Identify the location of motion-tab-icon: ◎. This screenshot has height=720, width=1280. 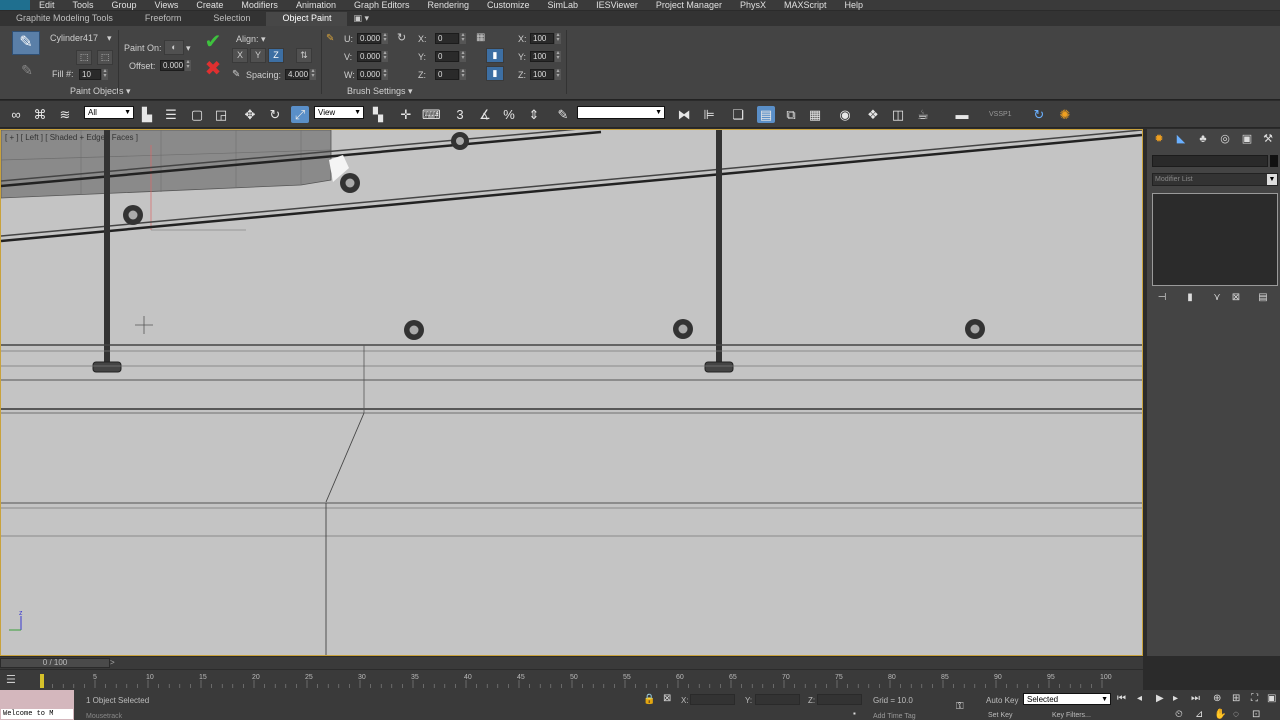
(1225, 139).